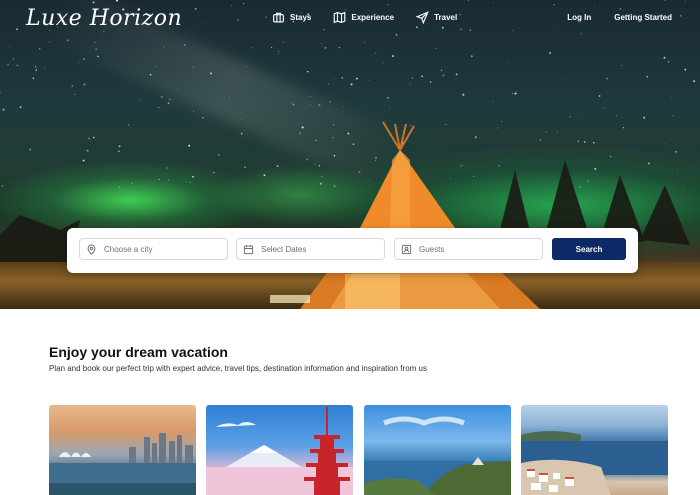 The height and width of the screenshot is (495, 700). Describe the element at coordinates (422, 17) in the screenshot. I see `send-icon` at that location.